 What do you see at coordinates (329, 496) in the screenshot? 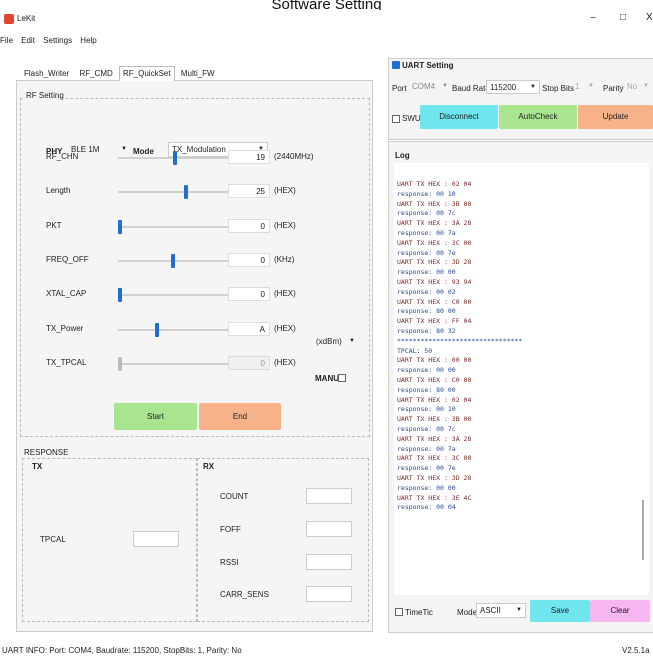
I see `rx-count-output` at bounding box center [329, 496].